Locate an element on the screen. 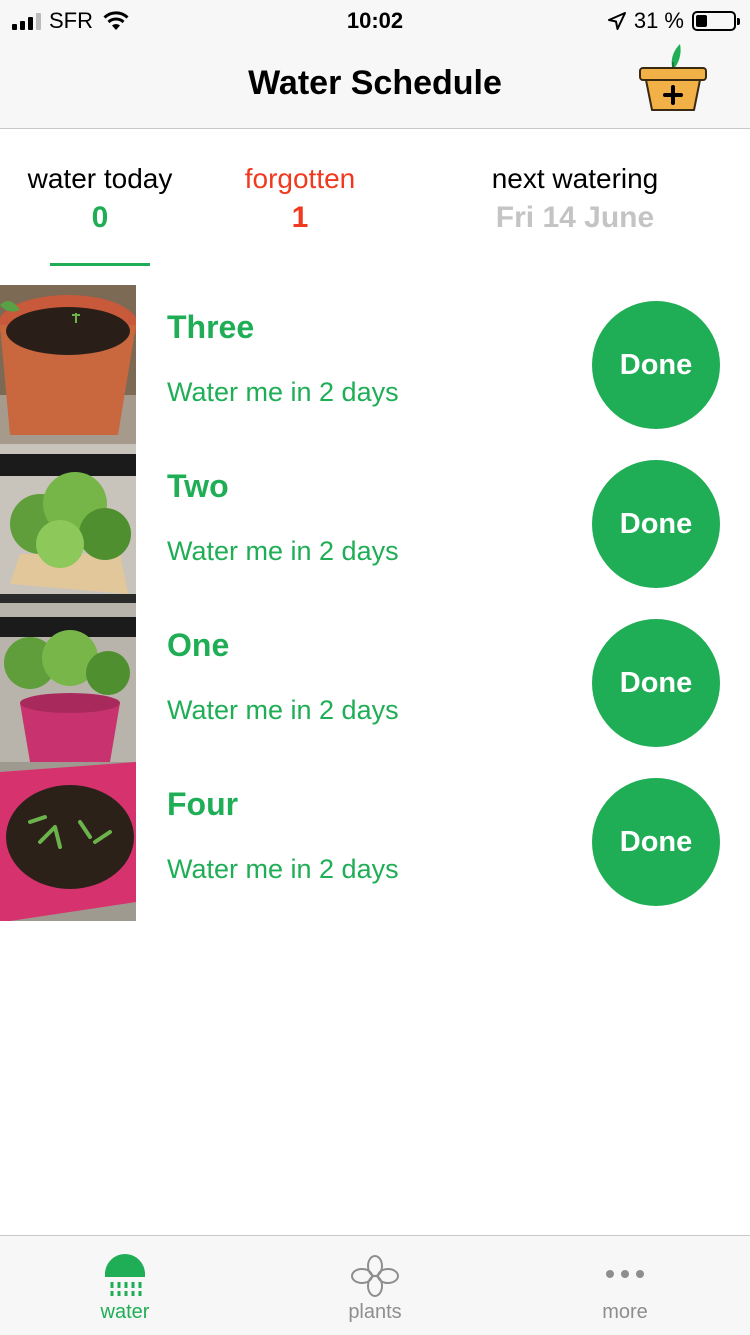 This screenshot has height=1335, width=750. tab-label-plants: plants is located at coordinates (375, 1312).